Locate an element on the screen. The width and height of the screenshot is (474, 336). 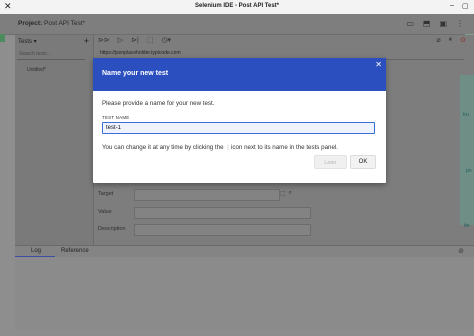
project-name: Post API Test* is located at coordinates (65, 23).